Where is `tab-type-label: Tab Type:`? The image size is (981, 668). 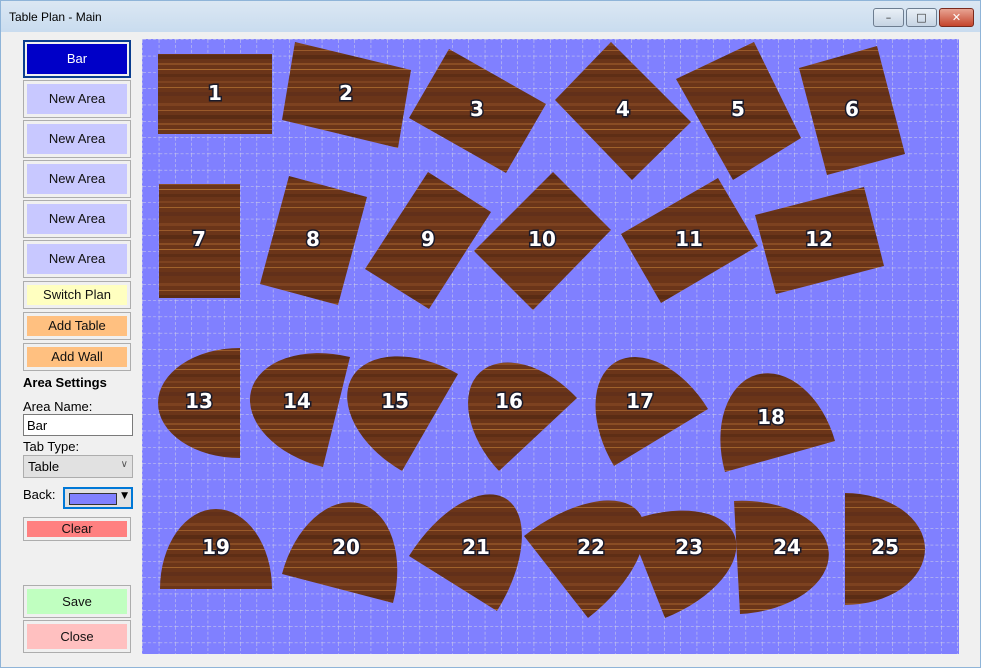
tab-type-label: Tab Type: is located at coordinates (51, 446).